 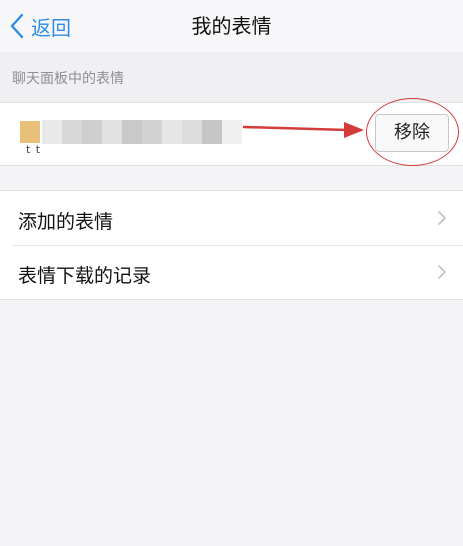 I want to click on row-divider, so click(x=237, y=245).